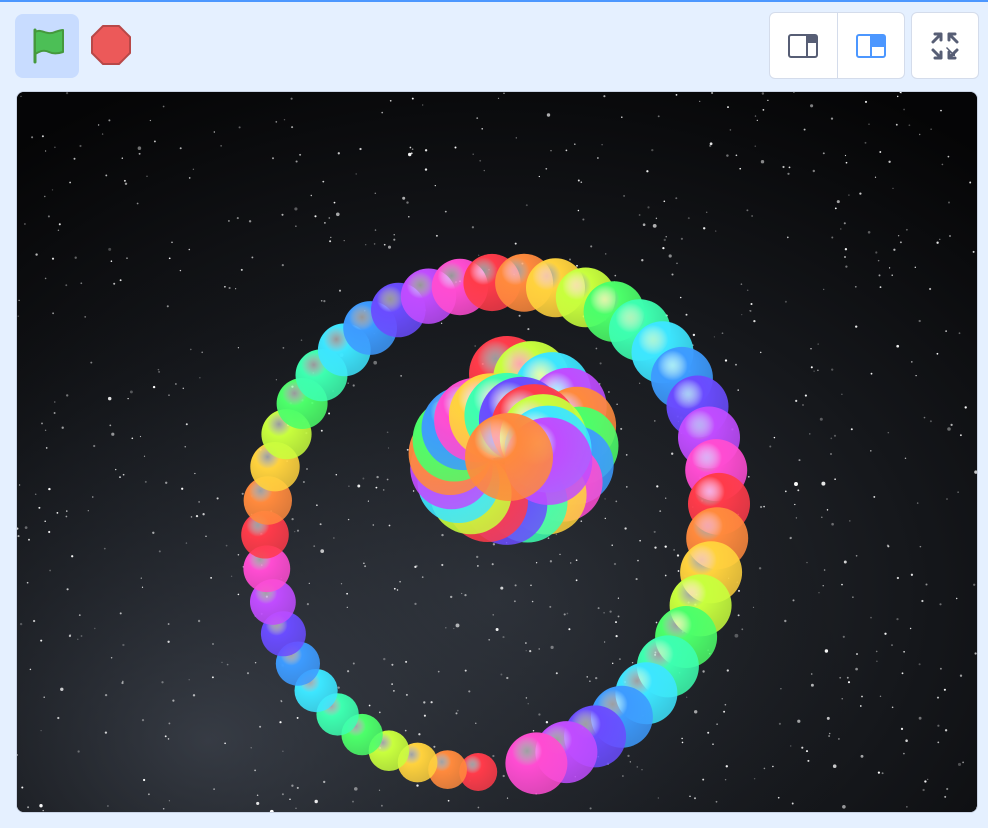 The height and width of the screenshot is (828, 988). What do you see at coordinates (945, 45) in the screenshot?
I see `fullscreen-button` at bounding box center [945, 45].